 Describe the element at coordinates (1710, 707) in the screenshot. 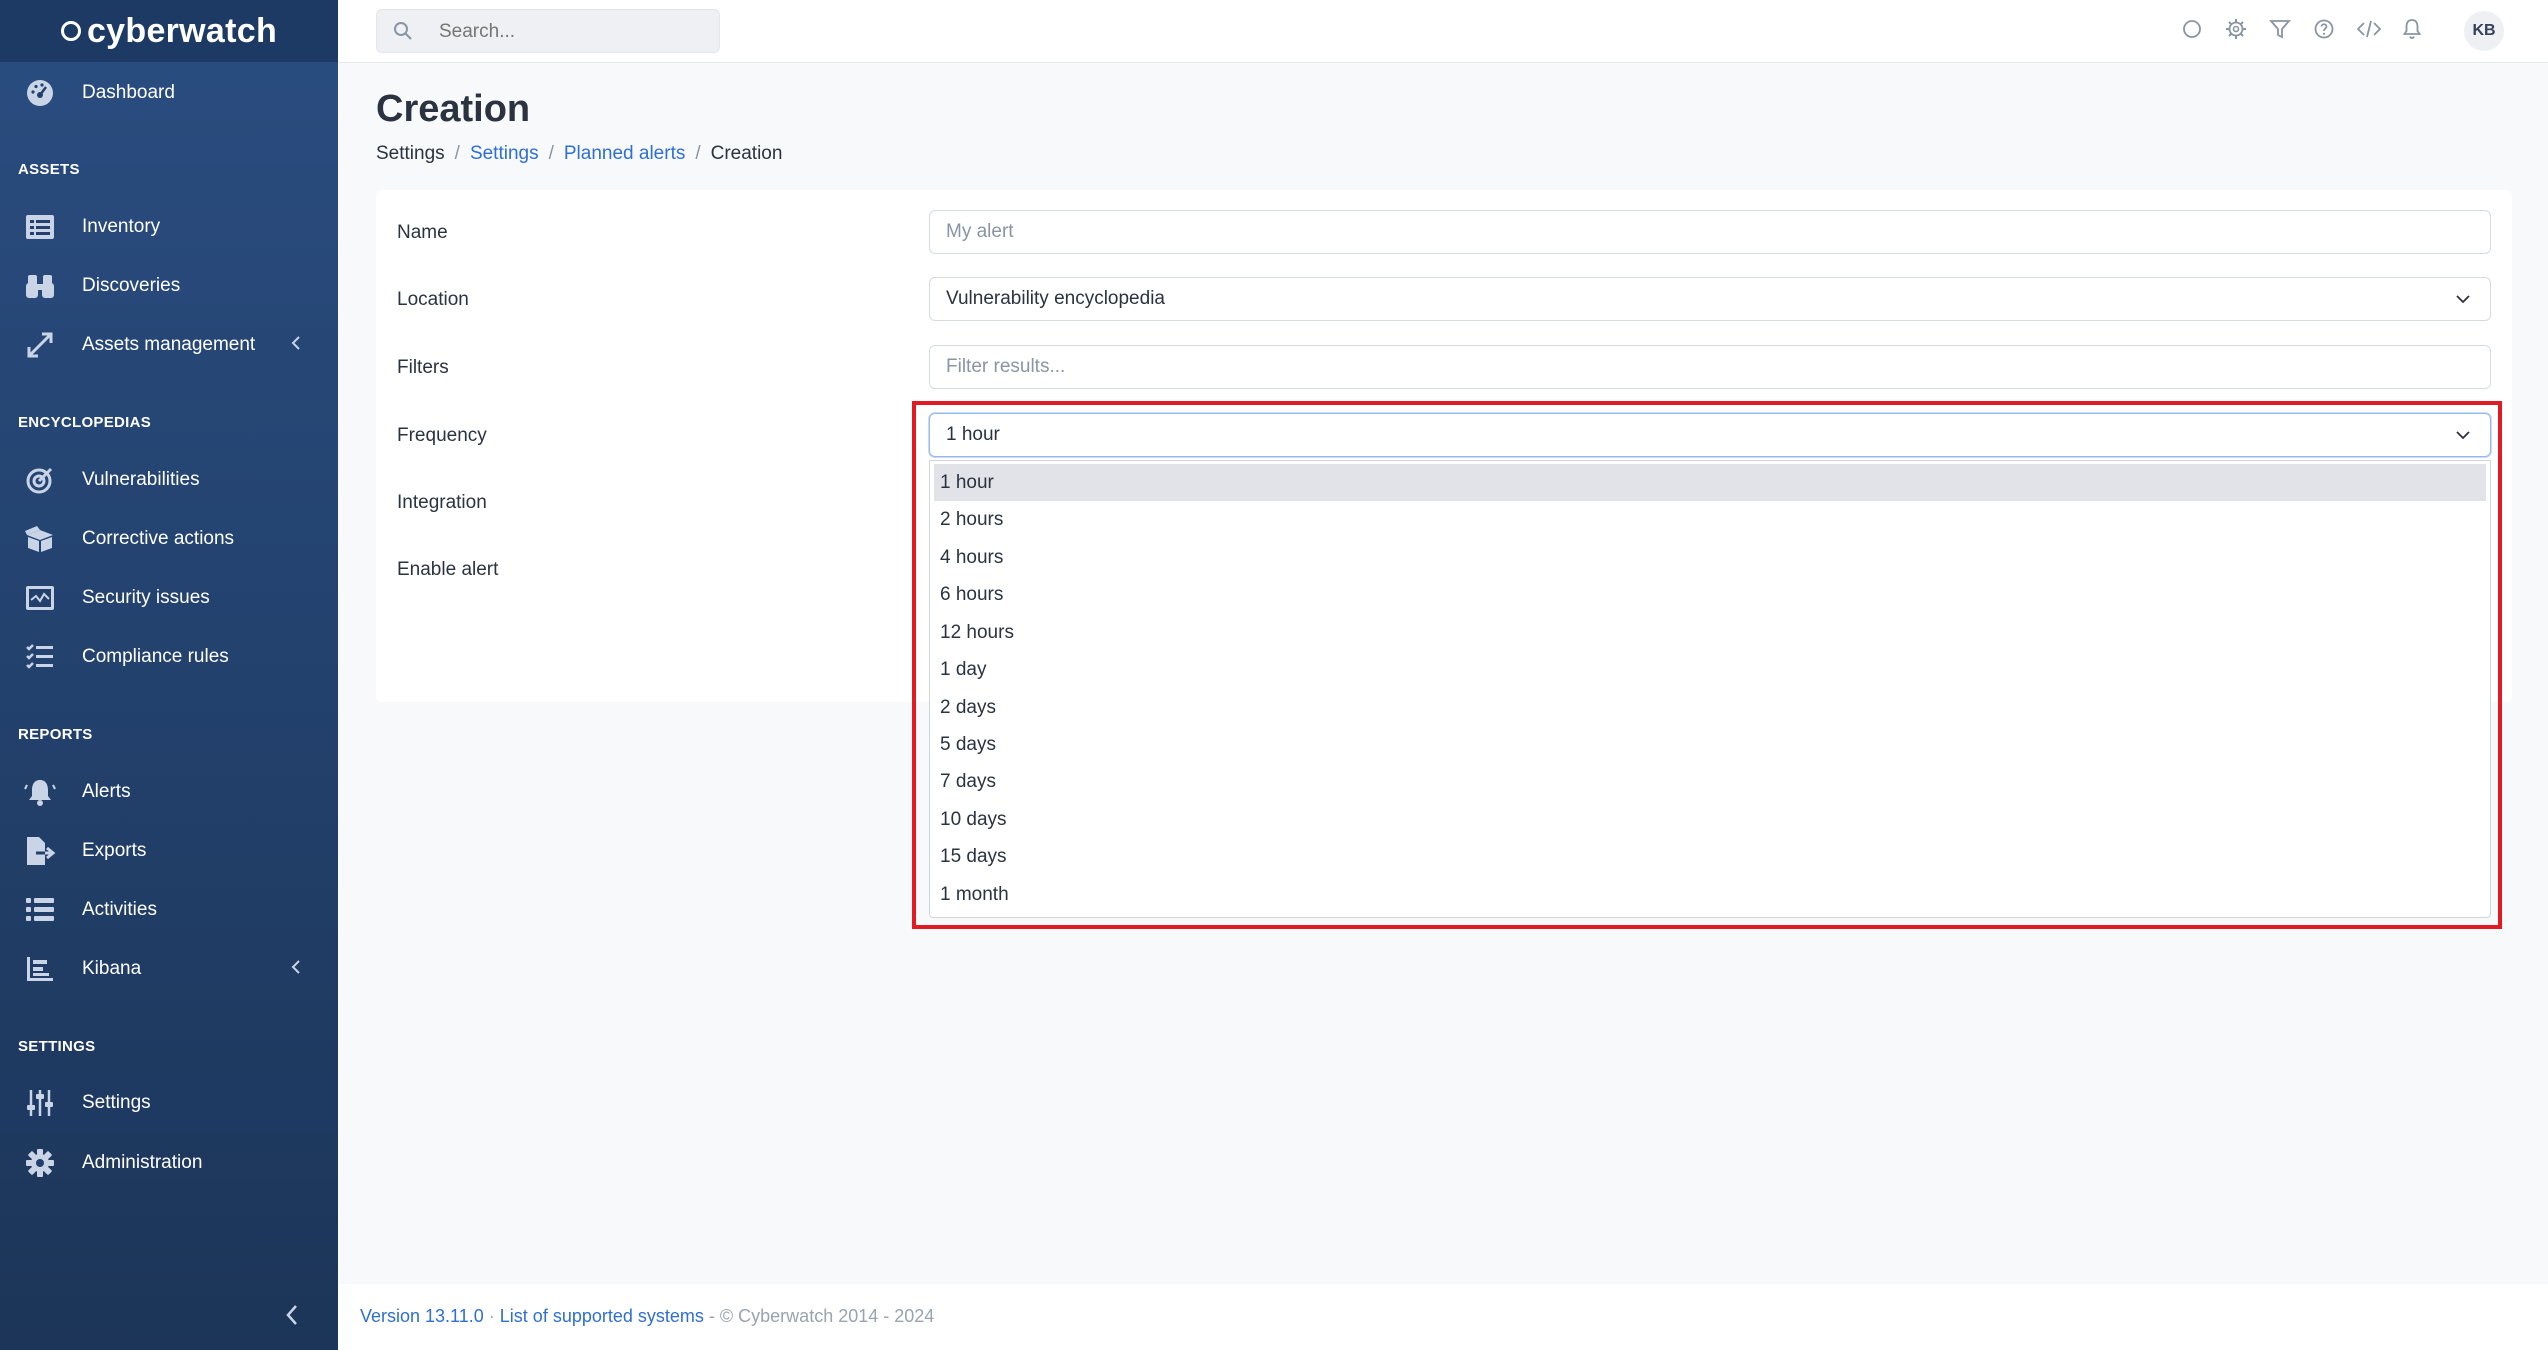

I see `frequency-option: 2 days` at that location.